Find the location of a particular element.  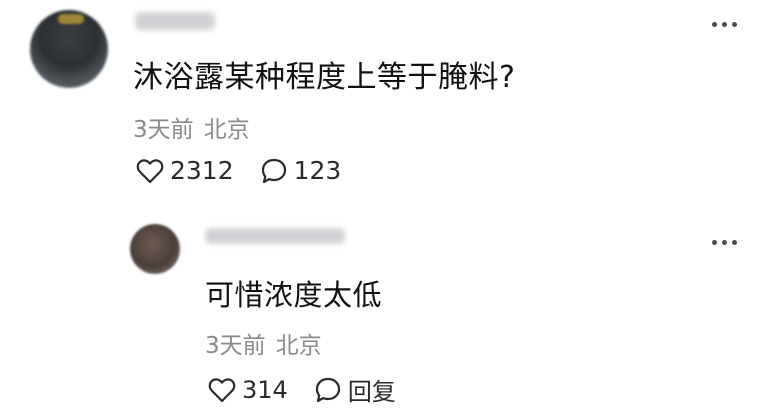

reply-button: 回复 is located at coordinates (355, 389).